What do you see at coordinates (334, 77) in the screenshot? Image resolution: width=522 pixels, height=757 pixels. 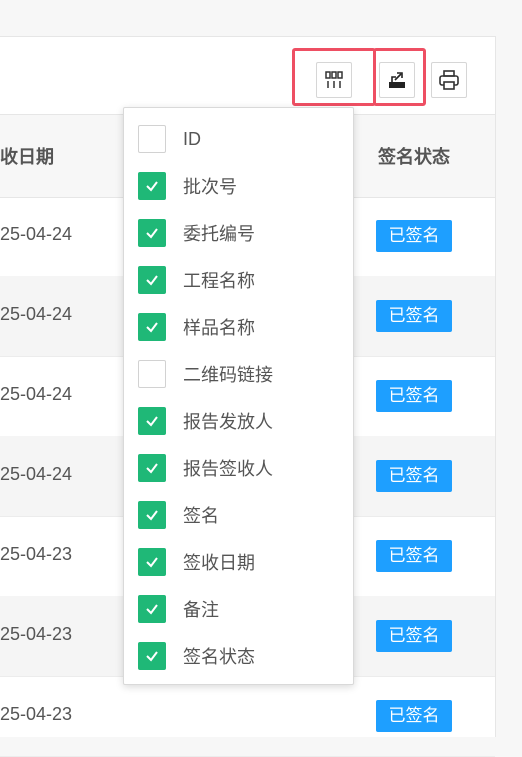 I see `column-filter-highlight` at bounding box center [334, 77].